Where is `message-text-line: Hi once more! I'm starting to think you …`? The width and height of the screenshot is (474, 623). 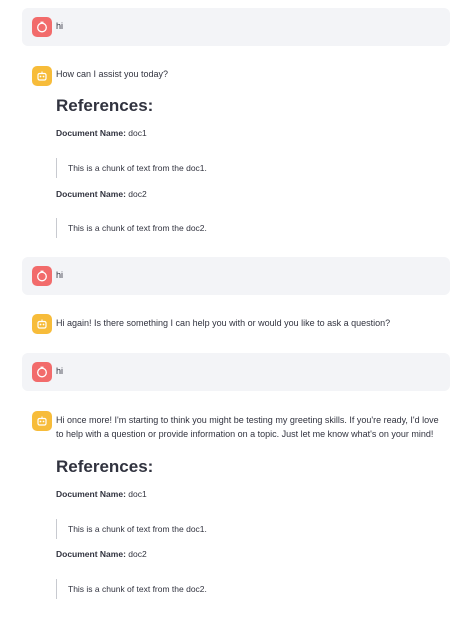 message-text-line: Hi once more! I'm starting to think you … is located at coordinates (247, 420).